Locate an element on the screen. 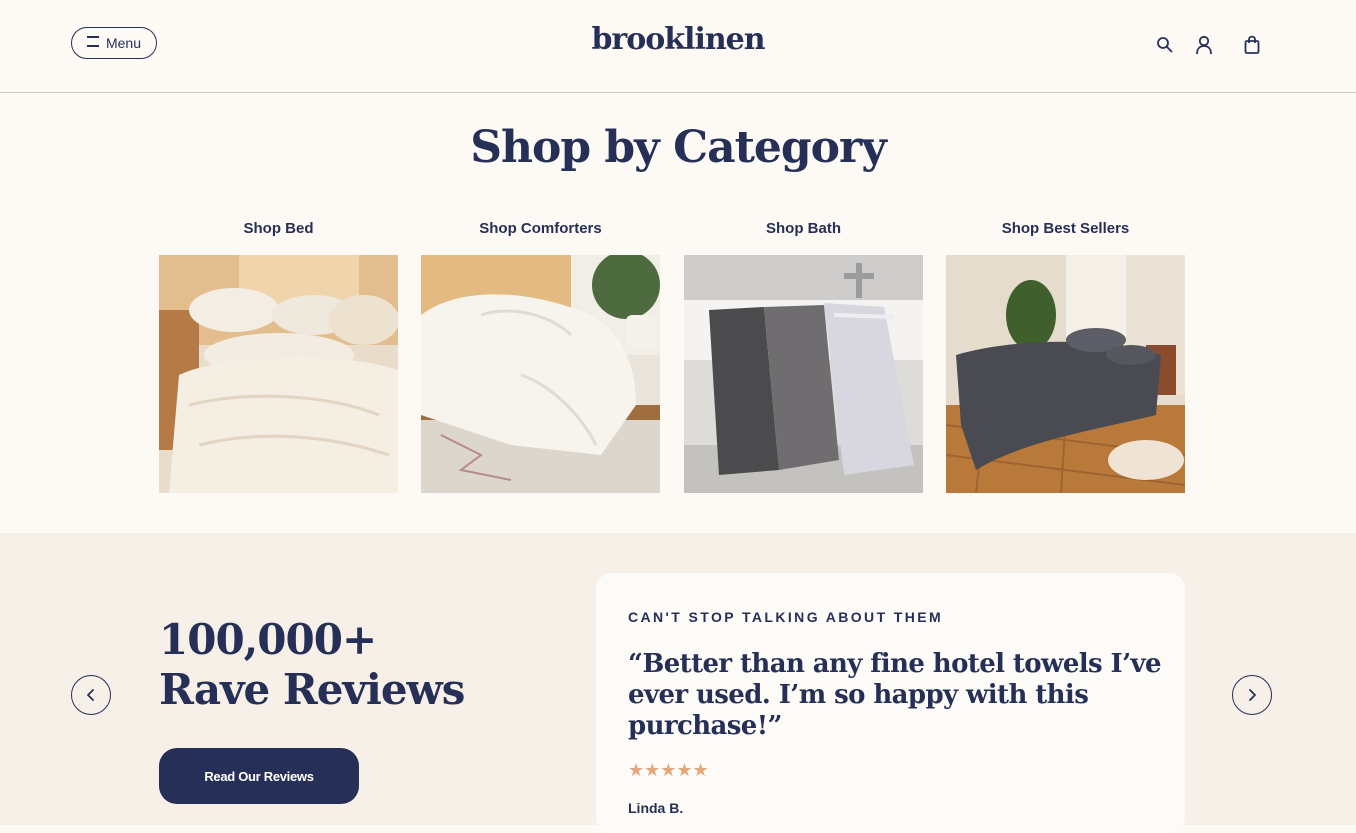 Image resolution: width=1356 pixels, height=833 pixels. account-icon is located at coordinates (1204, 45).